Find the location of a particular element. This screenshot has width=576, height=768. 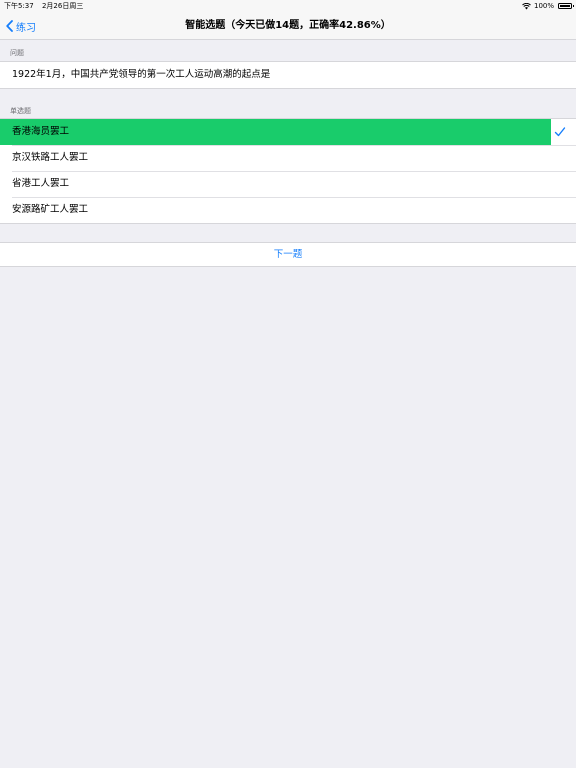

status-left: 下午5:37 2月26日周三 is located at coordinates (46, 6).